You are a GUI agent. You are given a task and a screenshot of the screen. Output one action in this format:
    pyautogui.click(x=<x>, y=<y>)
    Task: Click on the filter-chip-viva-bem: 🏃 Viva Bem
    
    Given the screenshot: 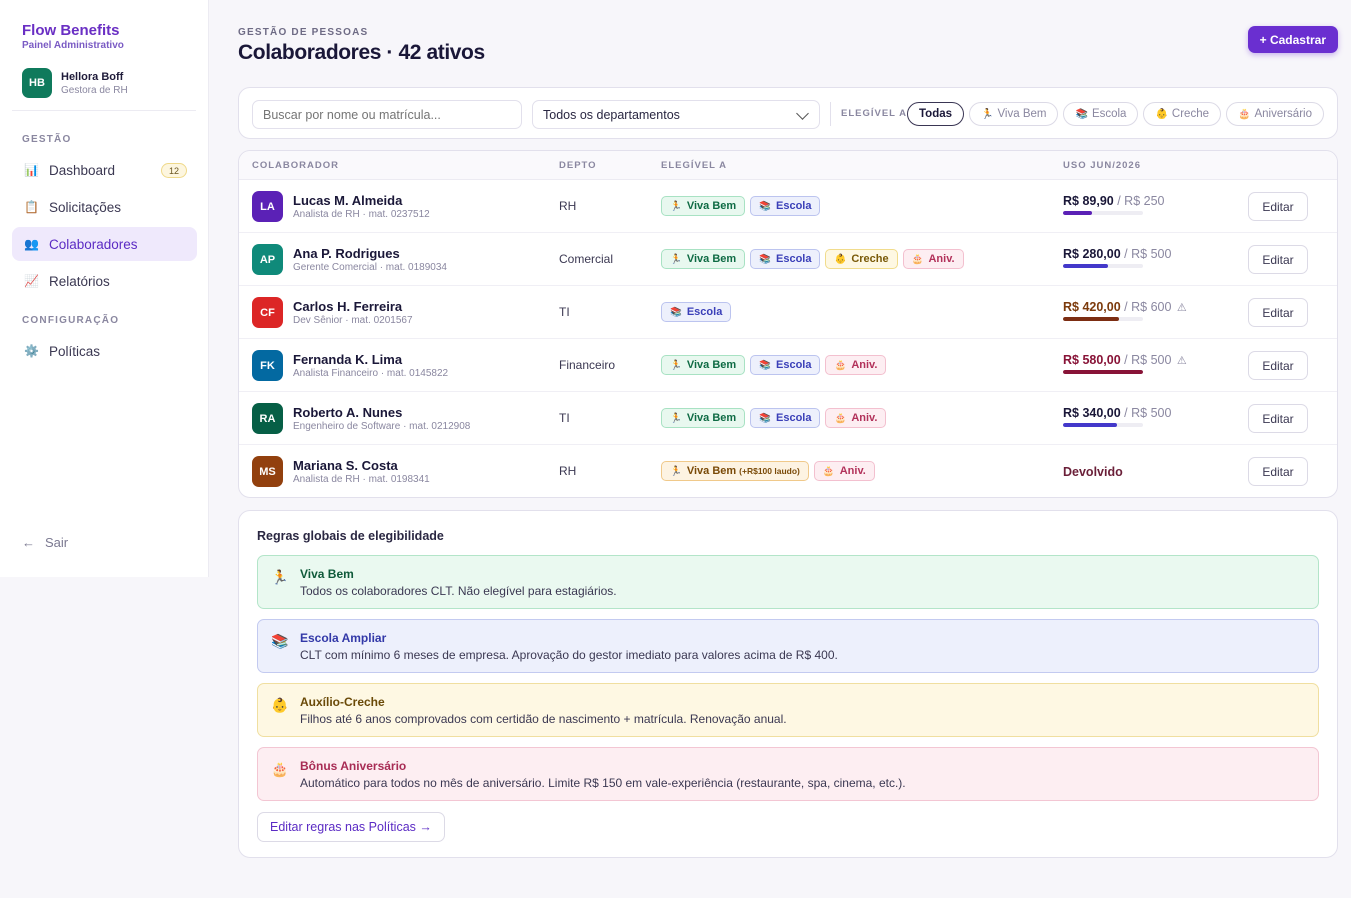 What is the action you would take?
    pyautogui.click(x=1014, y=114)
    